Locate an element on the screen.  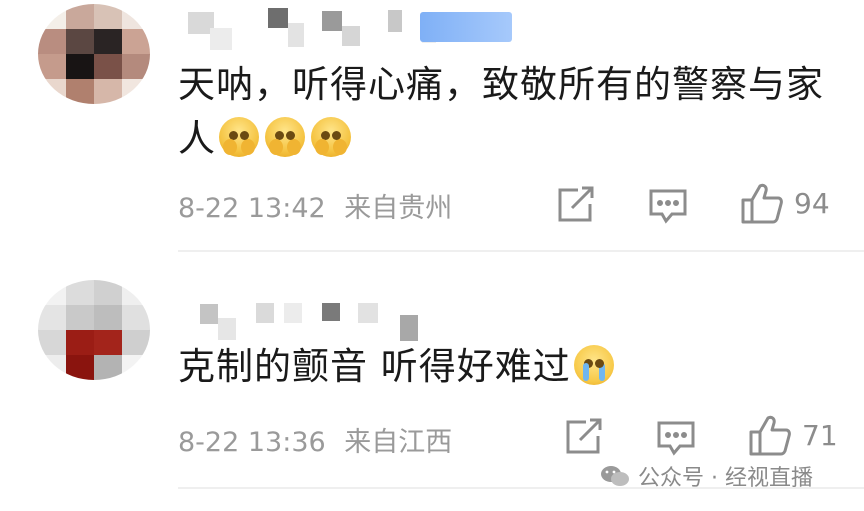
comment-meta: 8-22 13:36 来自江西 is located at coordinates (315, 439).